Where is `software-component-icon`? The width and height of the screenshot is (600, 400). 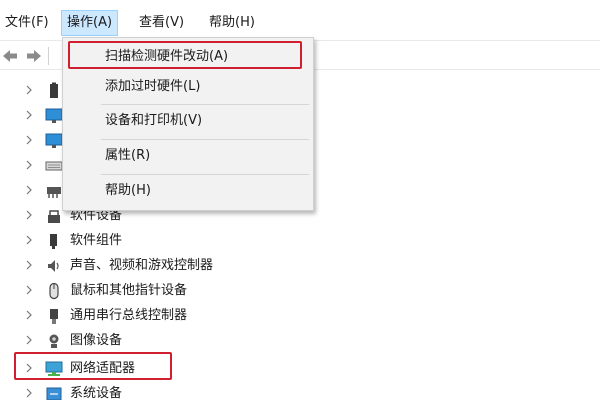 software-component-icon is located at coordinates (53, 241).